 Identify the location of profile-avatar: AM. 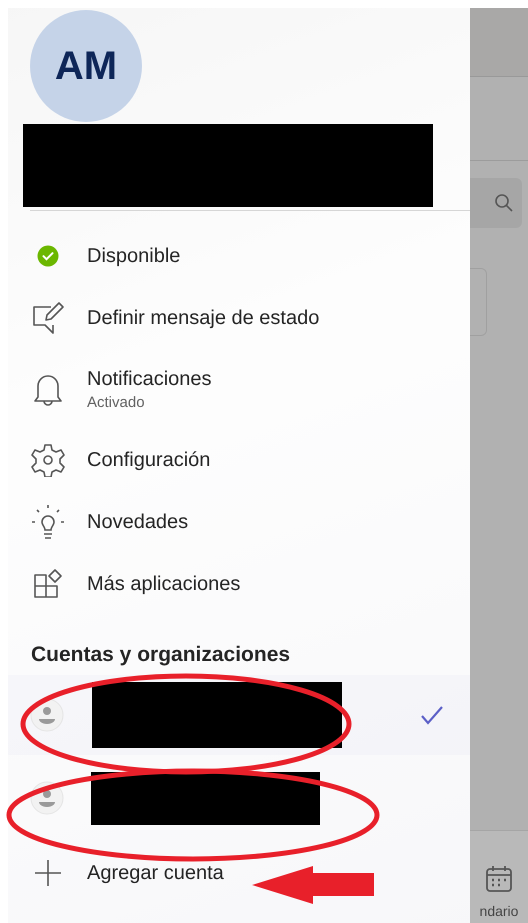
(86, 66).